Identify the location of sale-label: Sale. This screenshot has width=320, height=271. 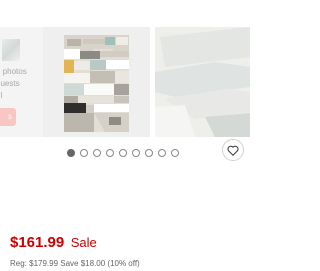
(83, 242).